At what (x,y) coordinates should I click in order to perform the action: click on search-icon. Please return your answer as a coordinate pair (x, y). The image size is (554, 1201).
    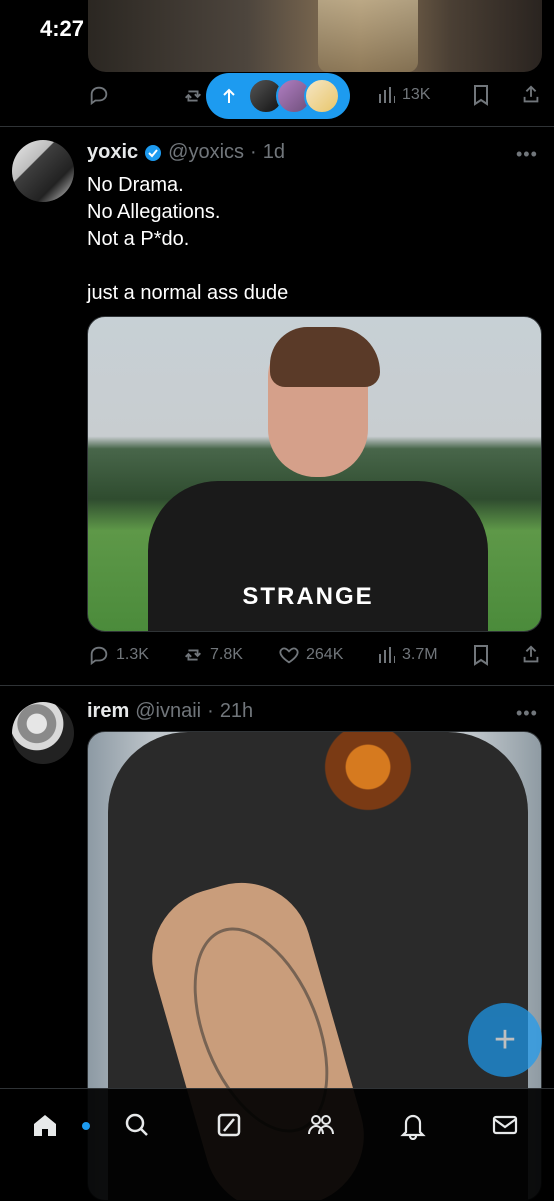
    Looking at the image, I should click on (137, 1125).